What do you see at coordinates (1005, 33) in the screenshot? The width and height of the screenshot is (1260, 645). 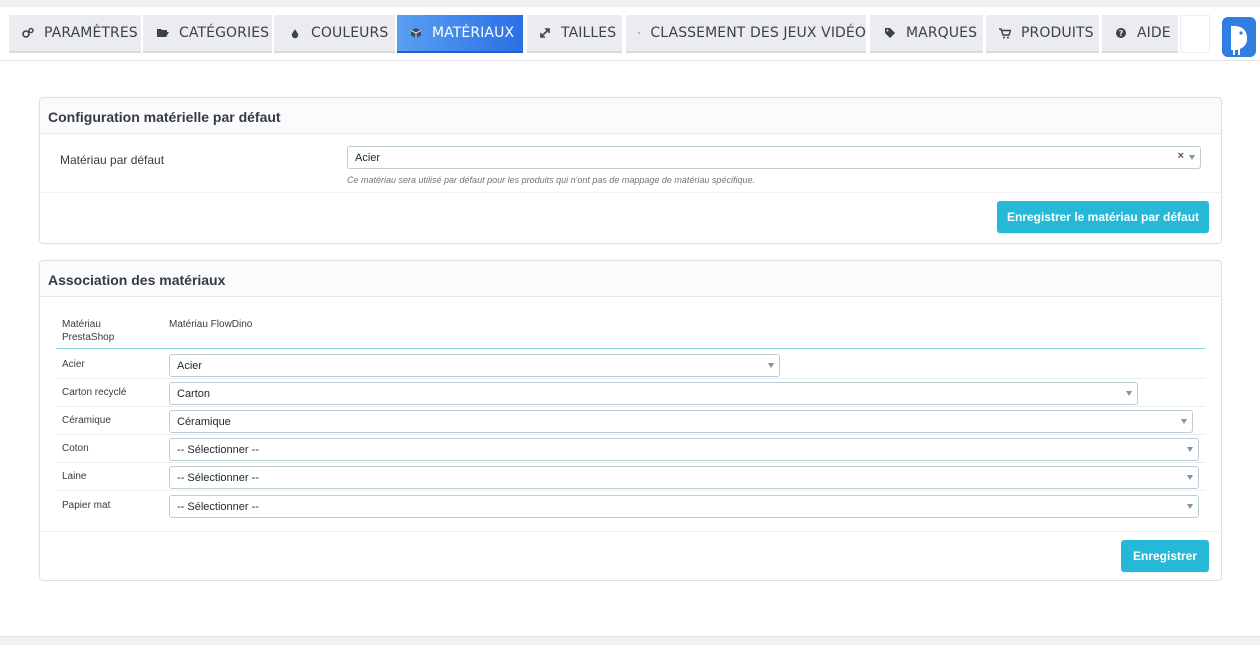 I see `cart-icon` at bounding box center [1005, 33].